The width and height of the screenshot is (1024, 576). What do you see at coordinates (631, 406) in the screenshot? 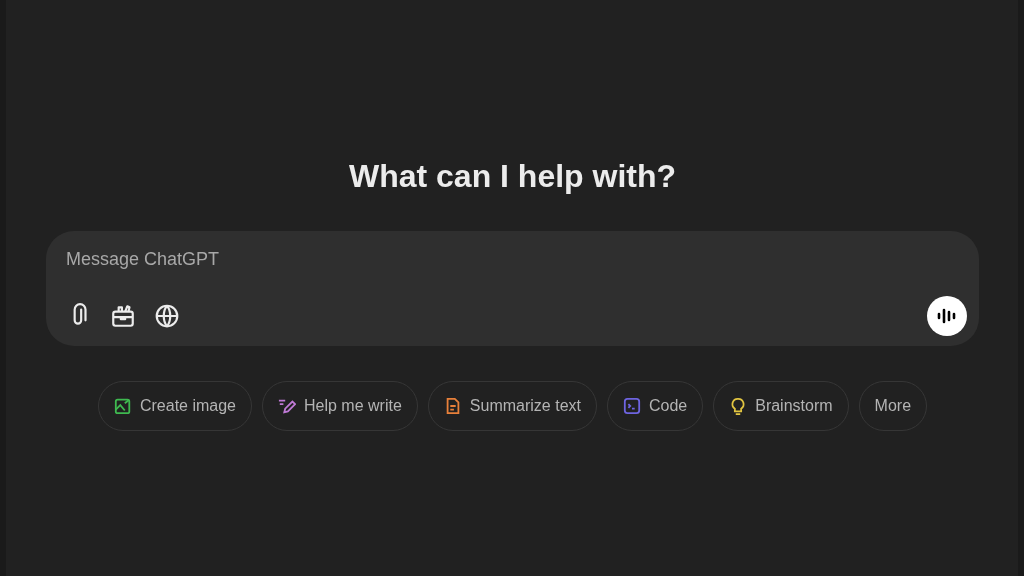
I see `terminal-icon` at bounding box center [631, 406].